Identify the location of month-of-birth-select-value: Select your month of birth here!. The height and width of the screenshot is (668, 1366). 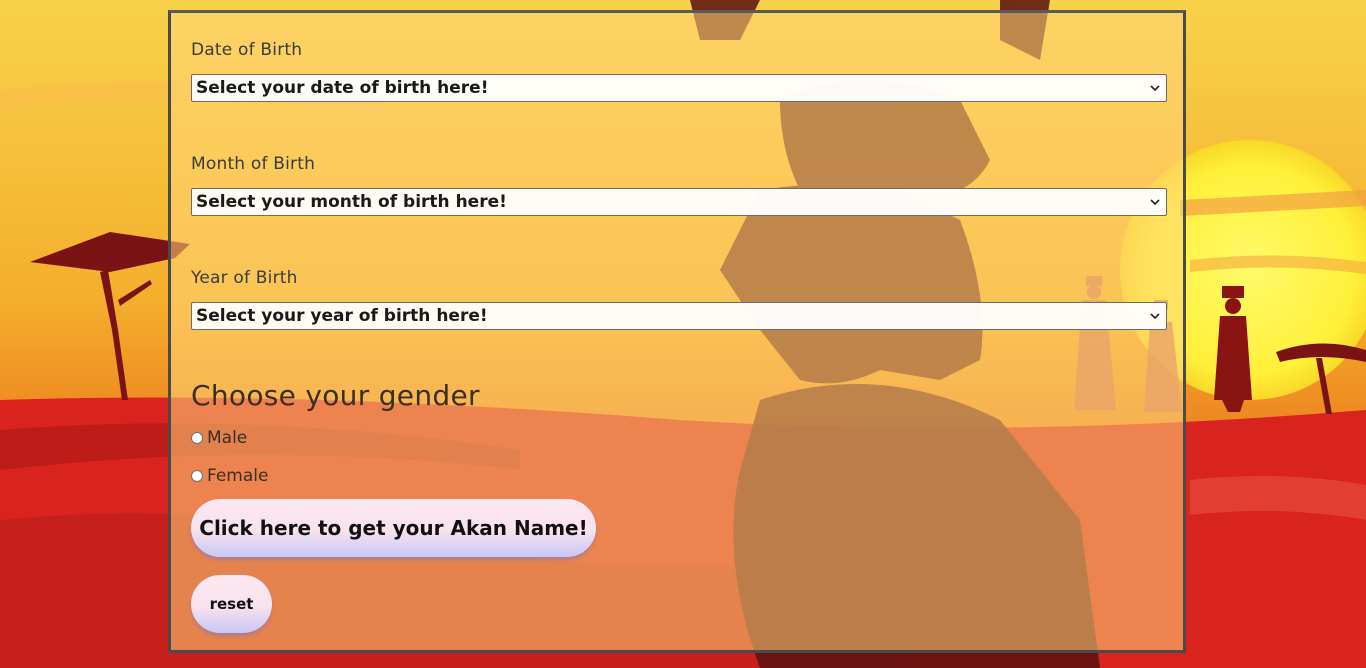
(351, 202).